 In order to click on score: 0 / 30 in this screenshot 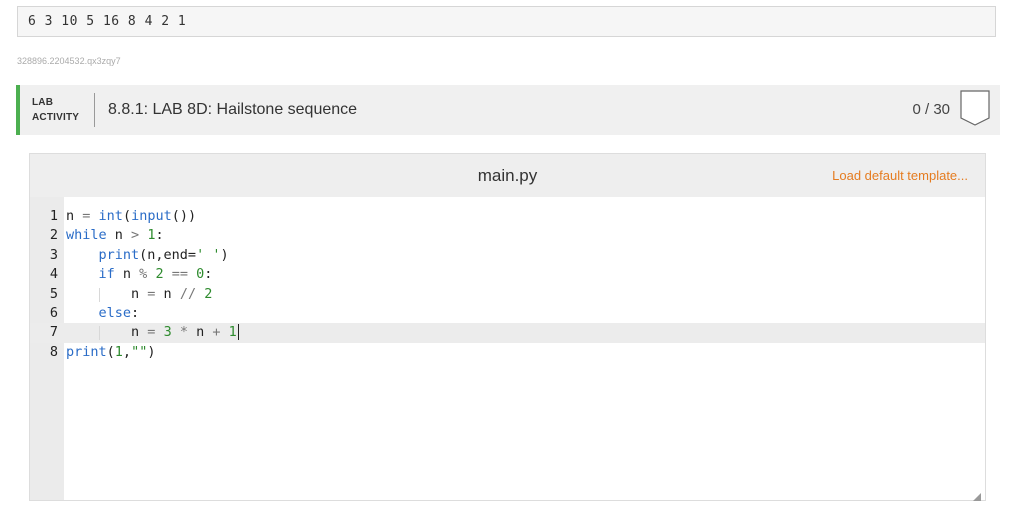, I will do `click(931, 109)`.